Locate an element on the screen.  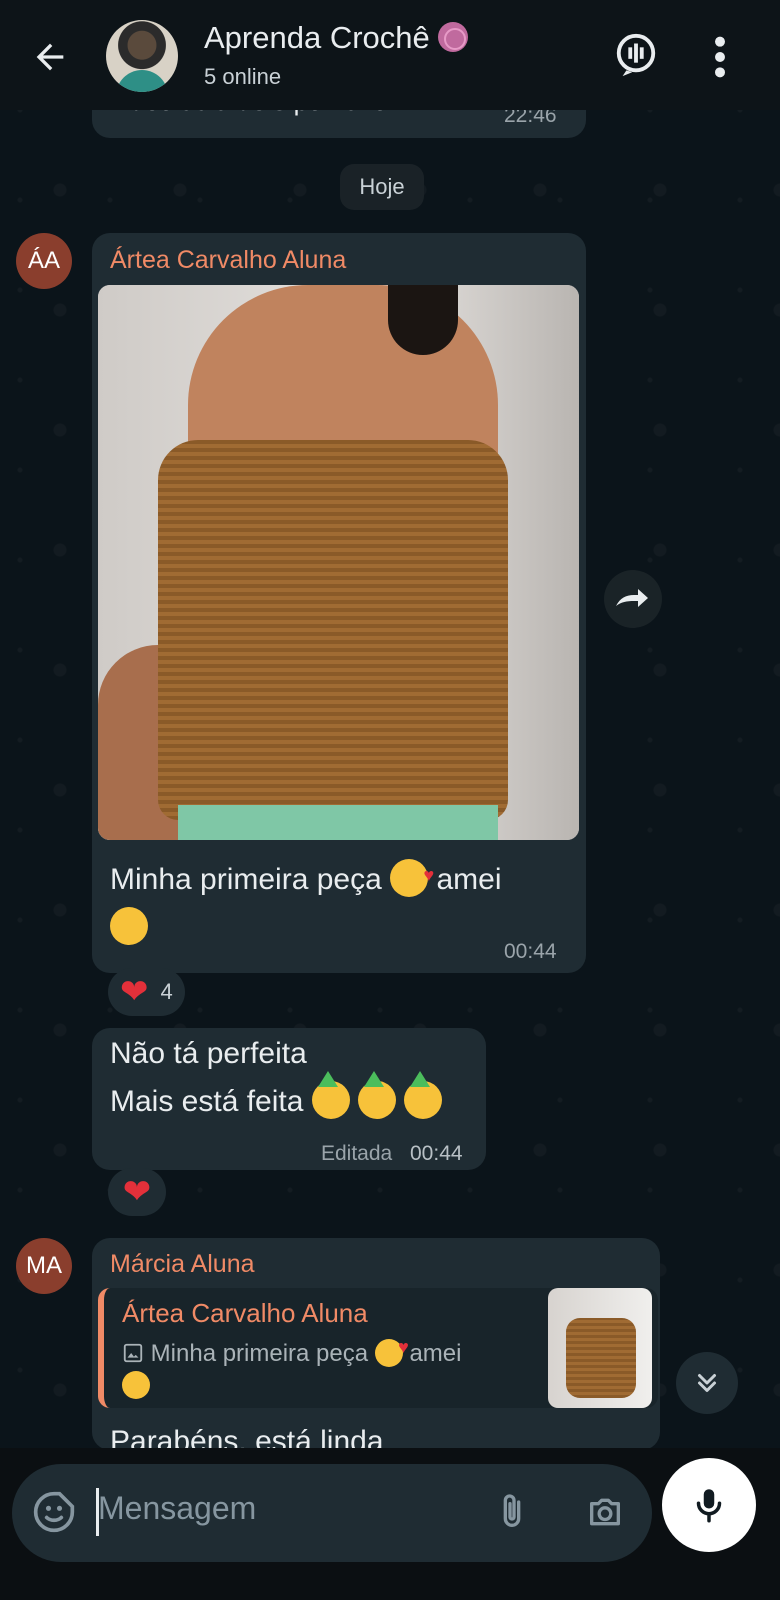
sender-name: Márcia Aluna is located at coordinates (182, 1264).